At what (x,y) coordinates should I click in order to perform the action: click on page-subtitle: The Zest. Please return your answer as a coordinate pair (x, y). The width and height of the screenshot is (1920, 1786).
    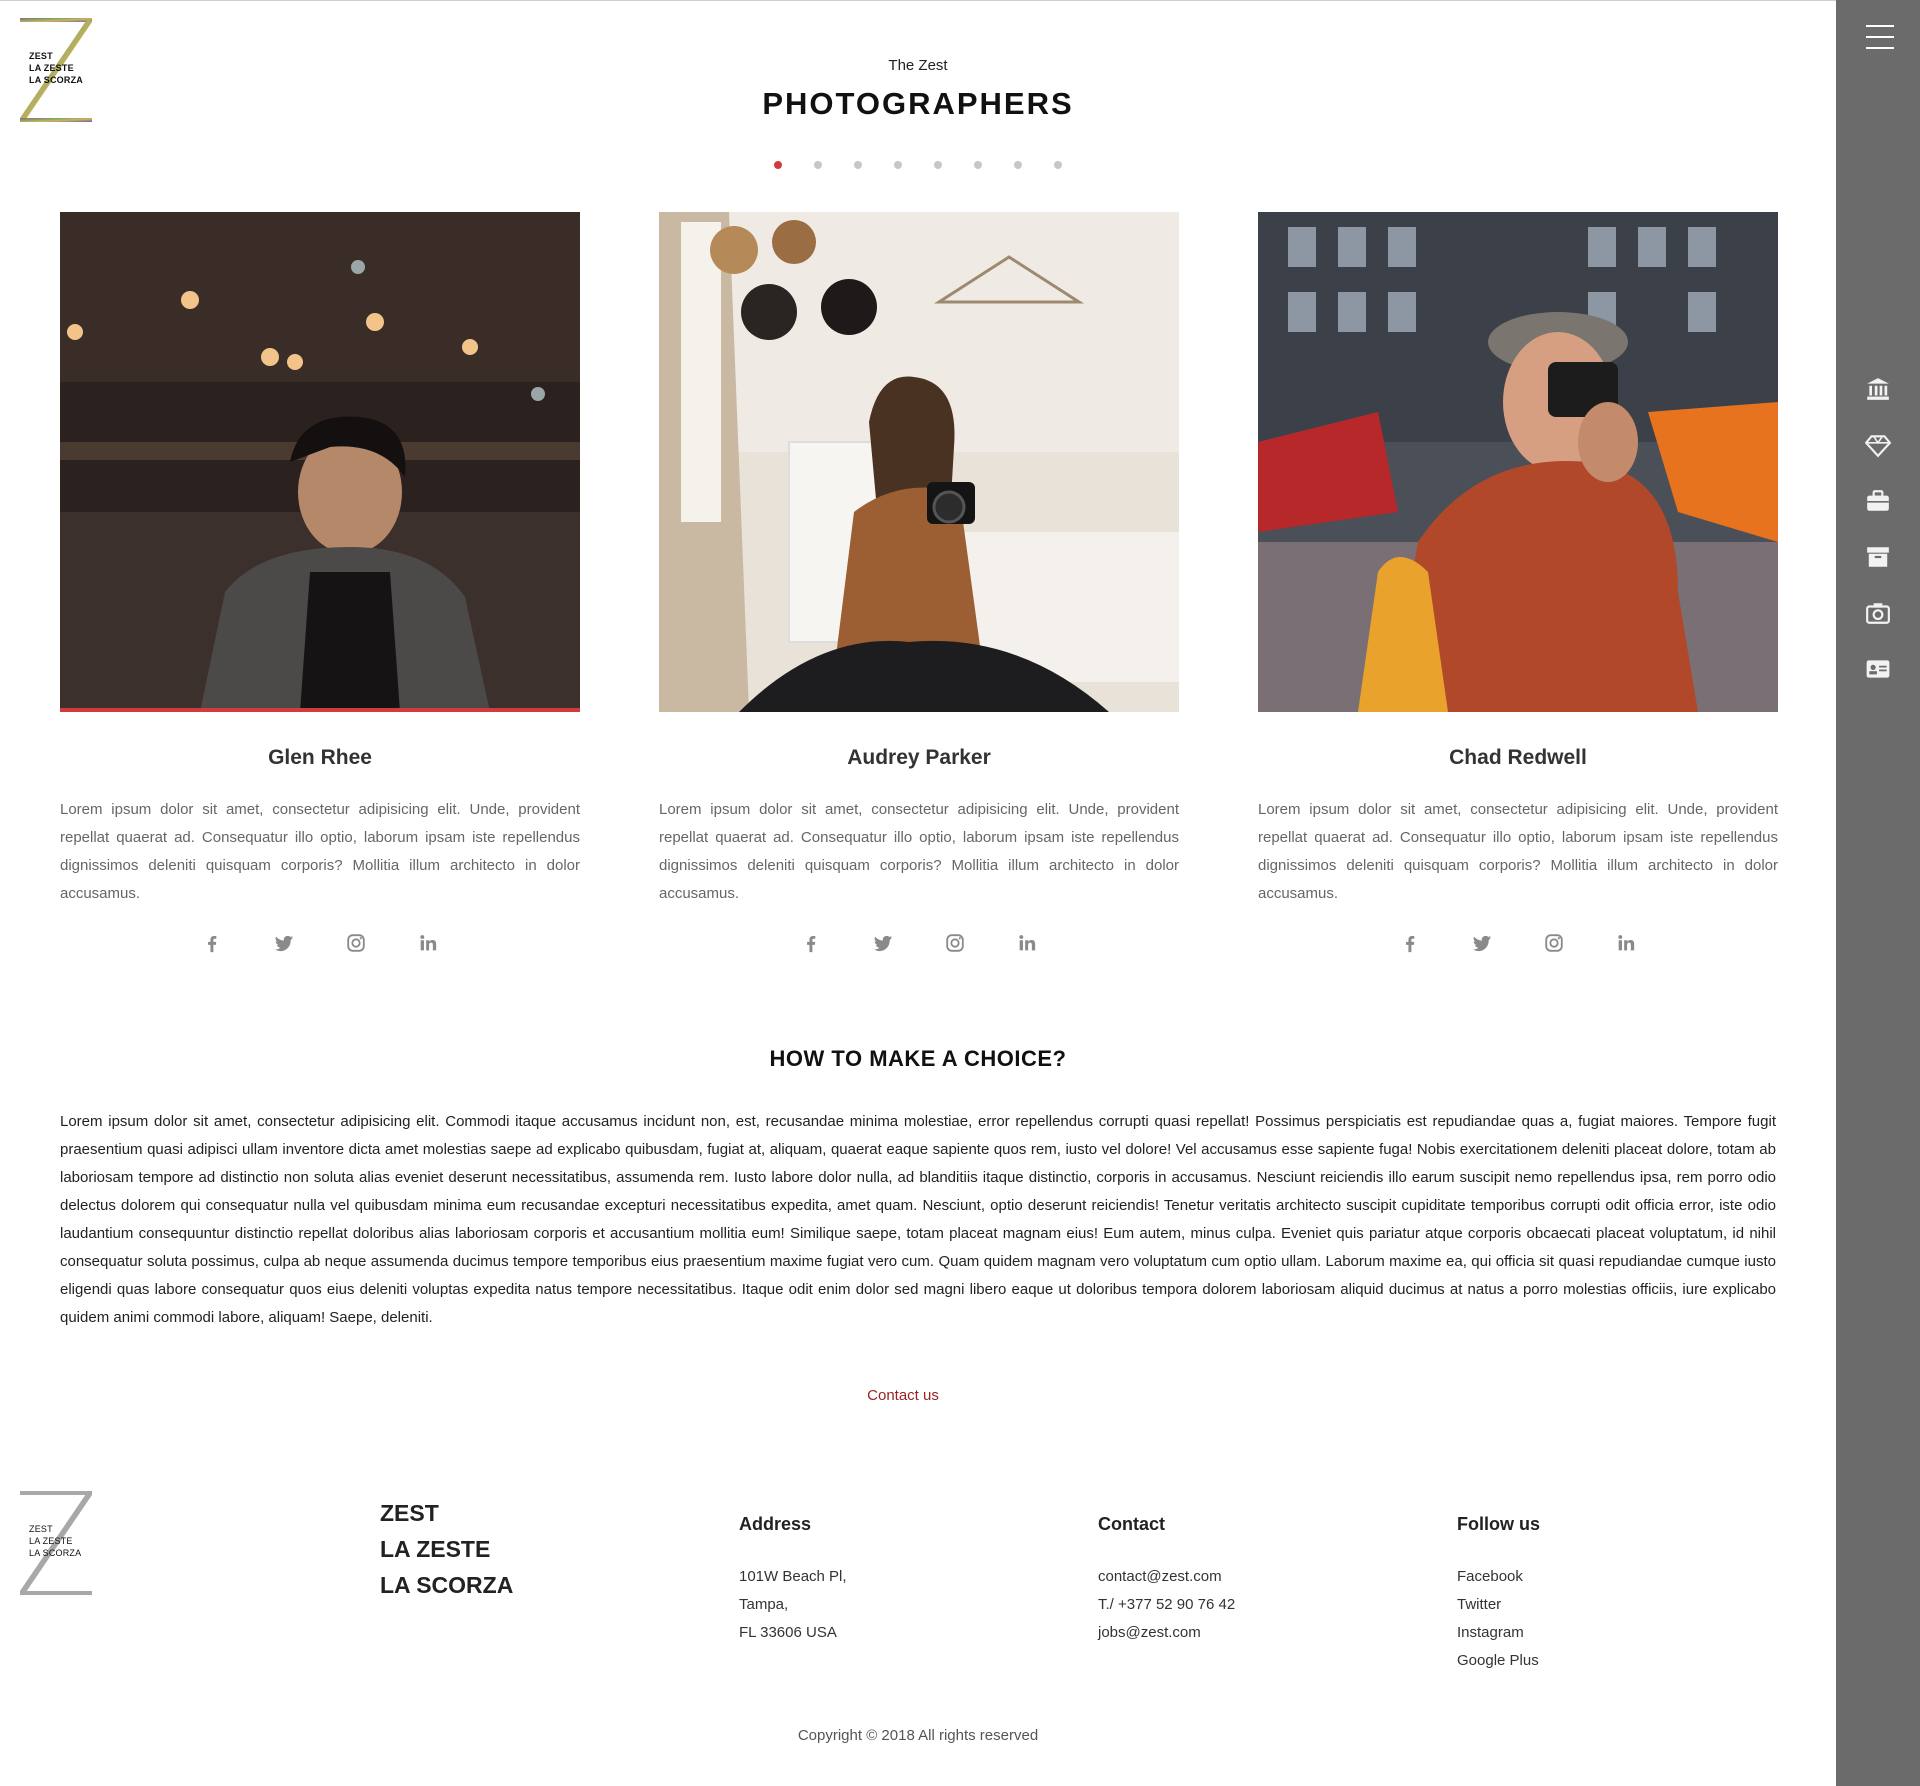
    Looking at the image, I should click on (918, 65).